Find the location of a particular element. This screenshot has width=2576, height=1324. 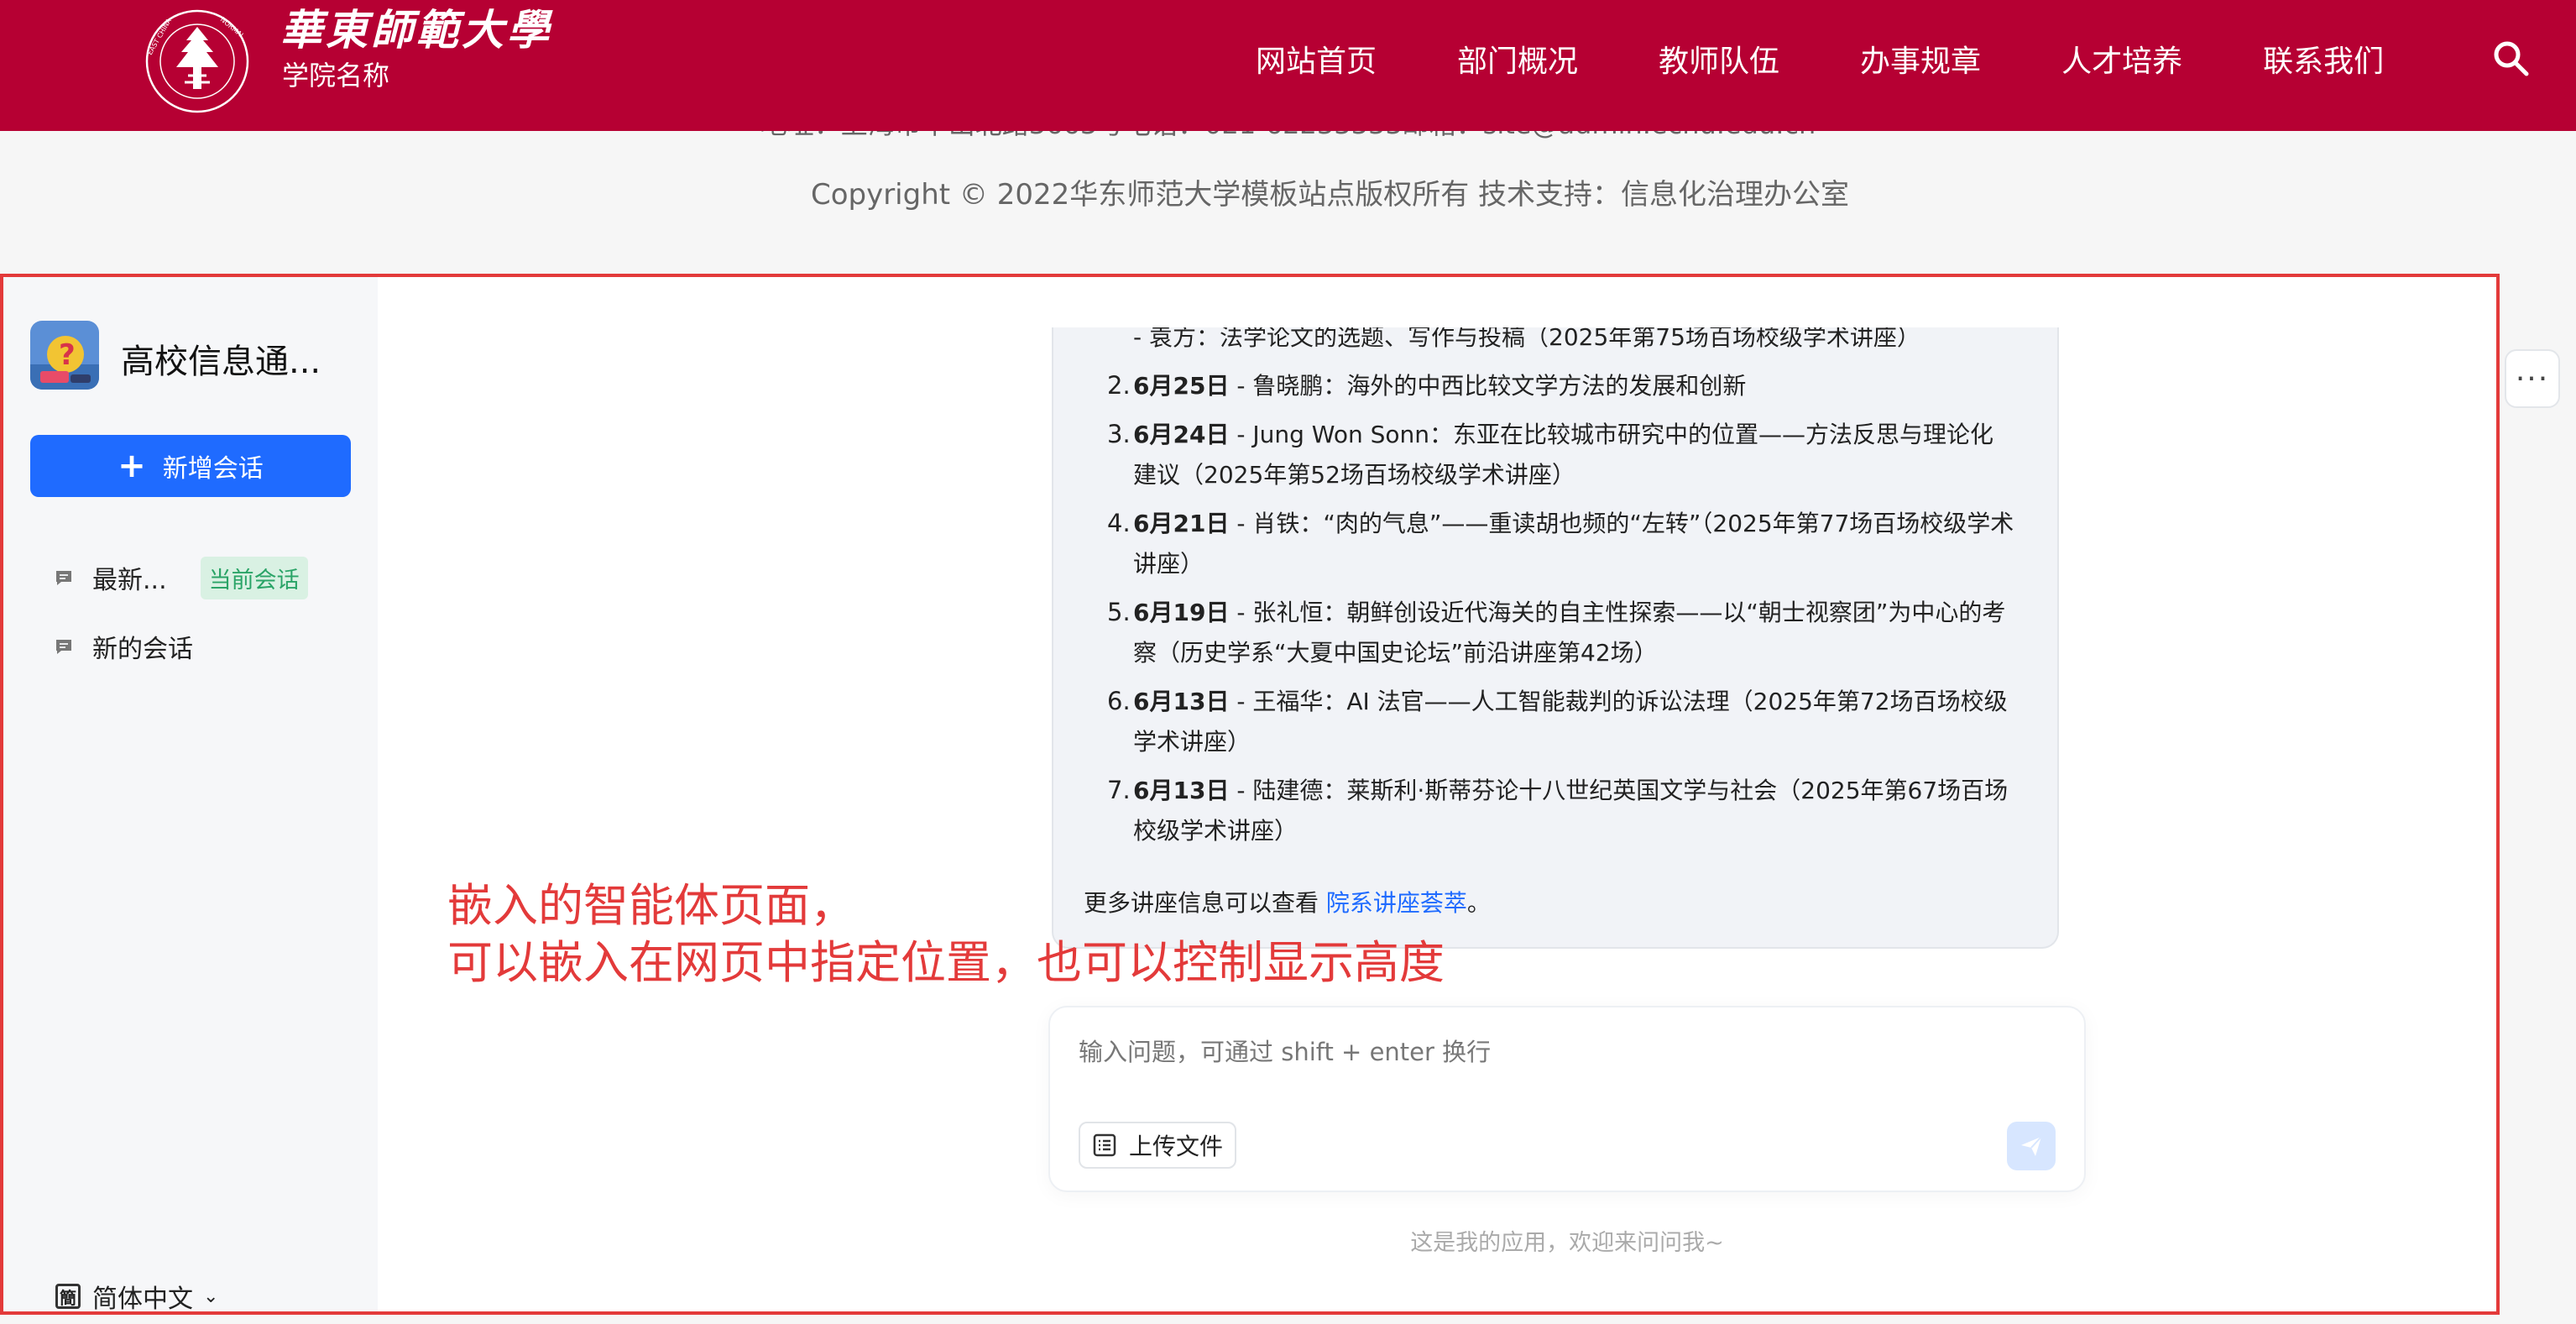

language-select: 簡 简体中文 ⌄ is located at coordinates (137, 1296).